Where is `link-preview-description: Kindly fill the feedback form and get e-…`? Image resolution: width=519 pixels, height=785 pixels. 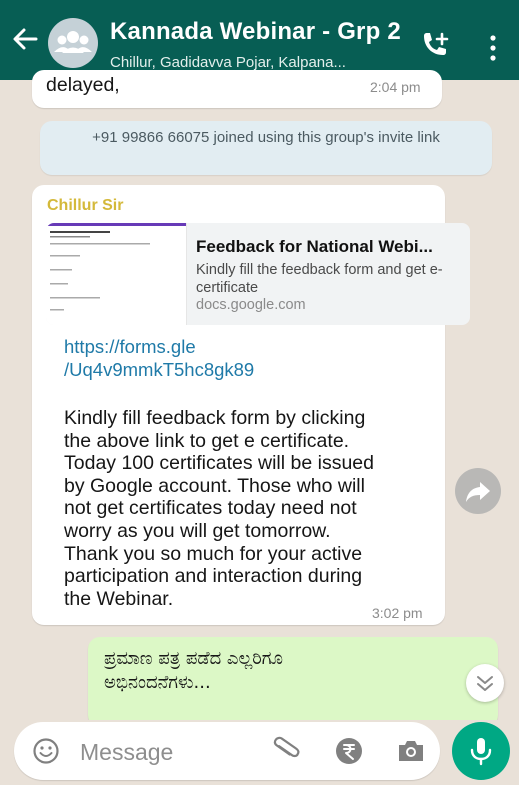 link-preview-description: Kindly fill the feedback form and get e-… is located at coordinates (319, 279).